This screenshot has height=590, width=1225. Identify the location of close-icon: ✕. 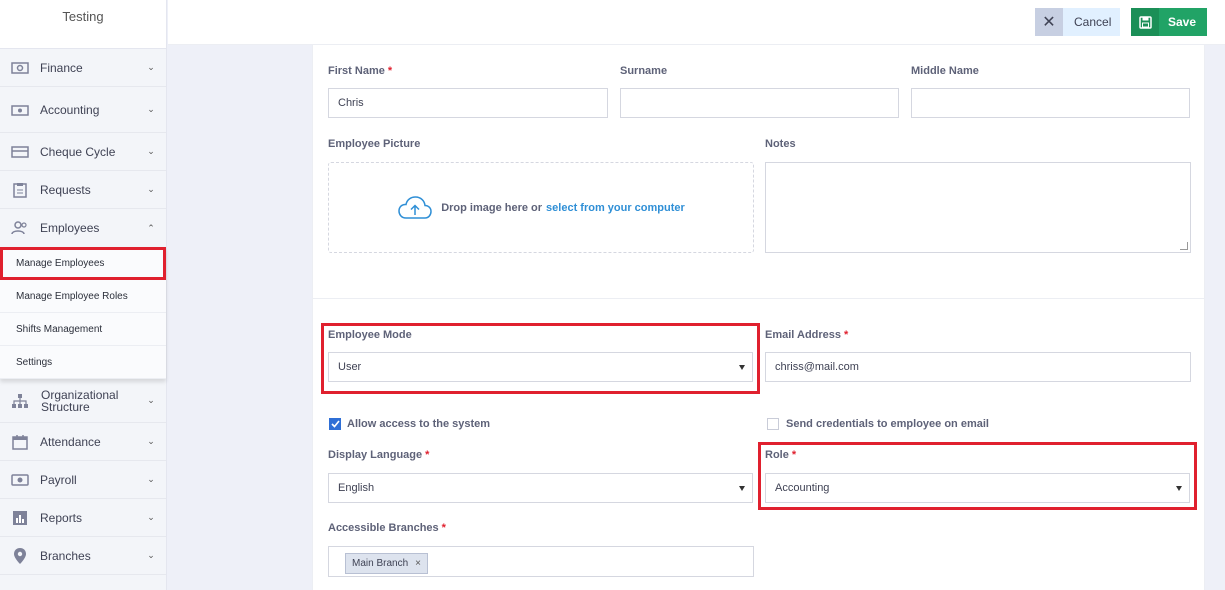
(1049, 22).